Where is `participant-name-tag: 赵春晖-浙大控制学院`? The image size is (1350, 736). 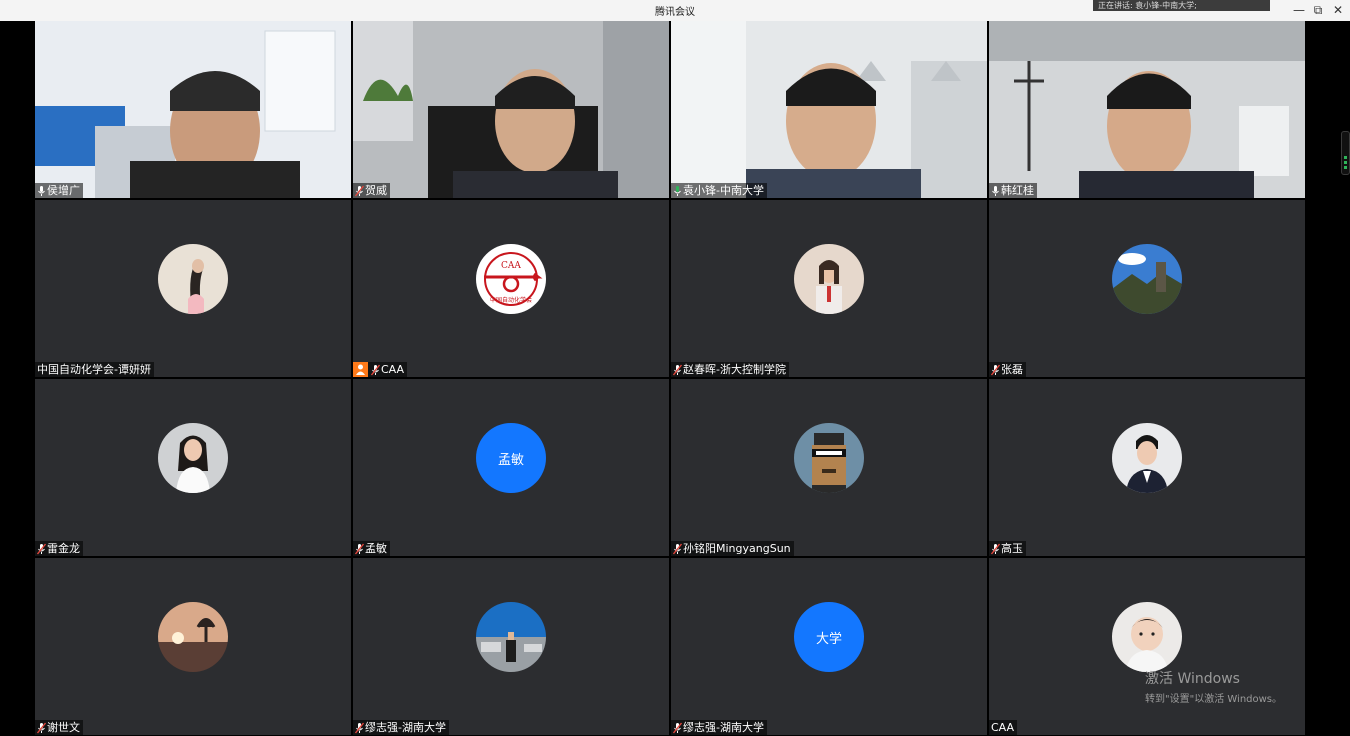
participant-name-tag: 赵春晖-浙大控制学院 is located at coordinates (730, 369).